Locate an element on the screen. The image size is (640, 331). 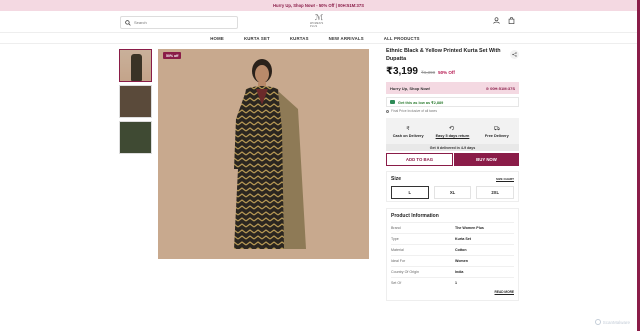
share-button is located at coordinates (514, 54).